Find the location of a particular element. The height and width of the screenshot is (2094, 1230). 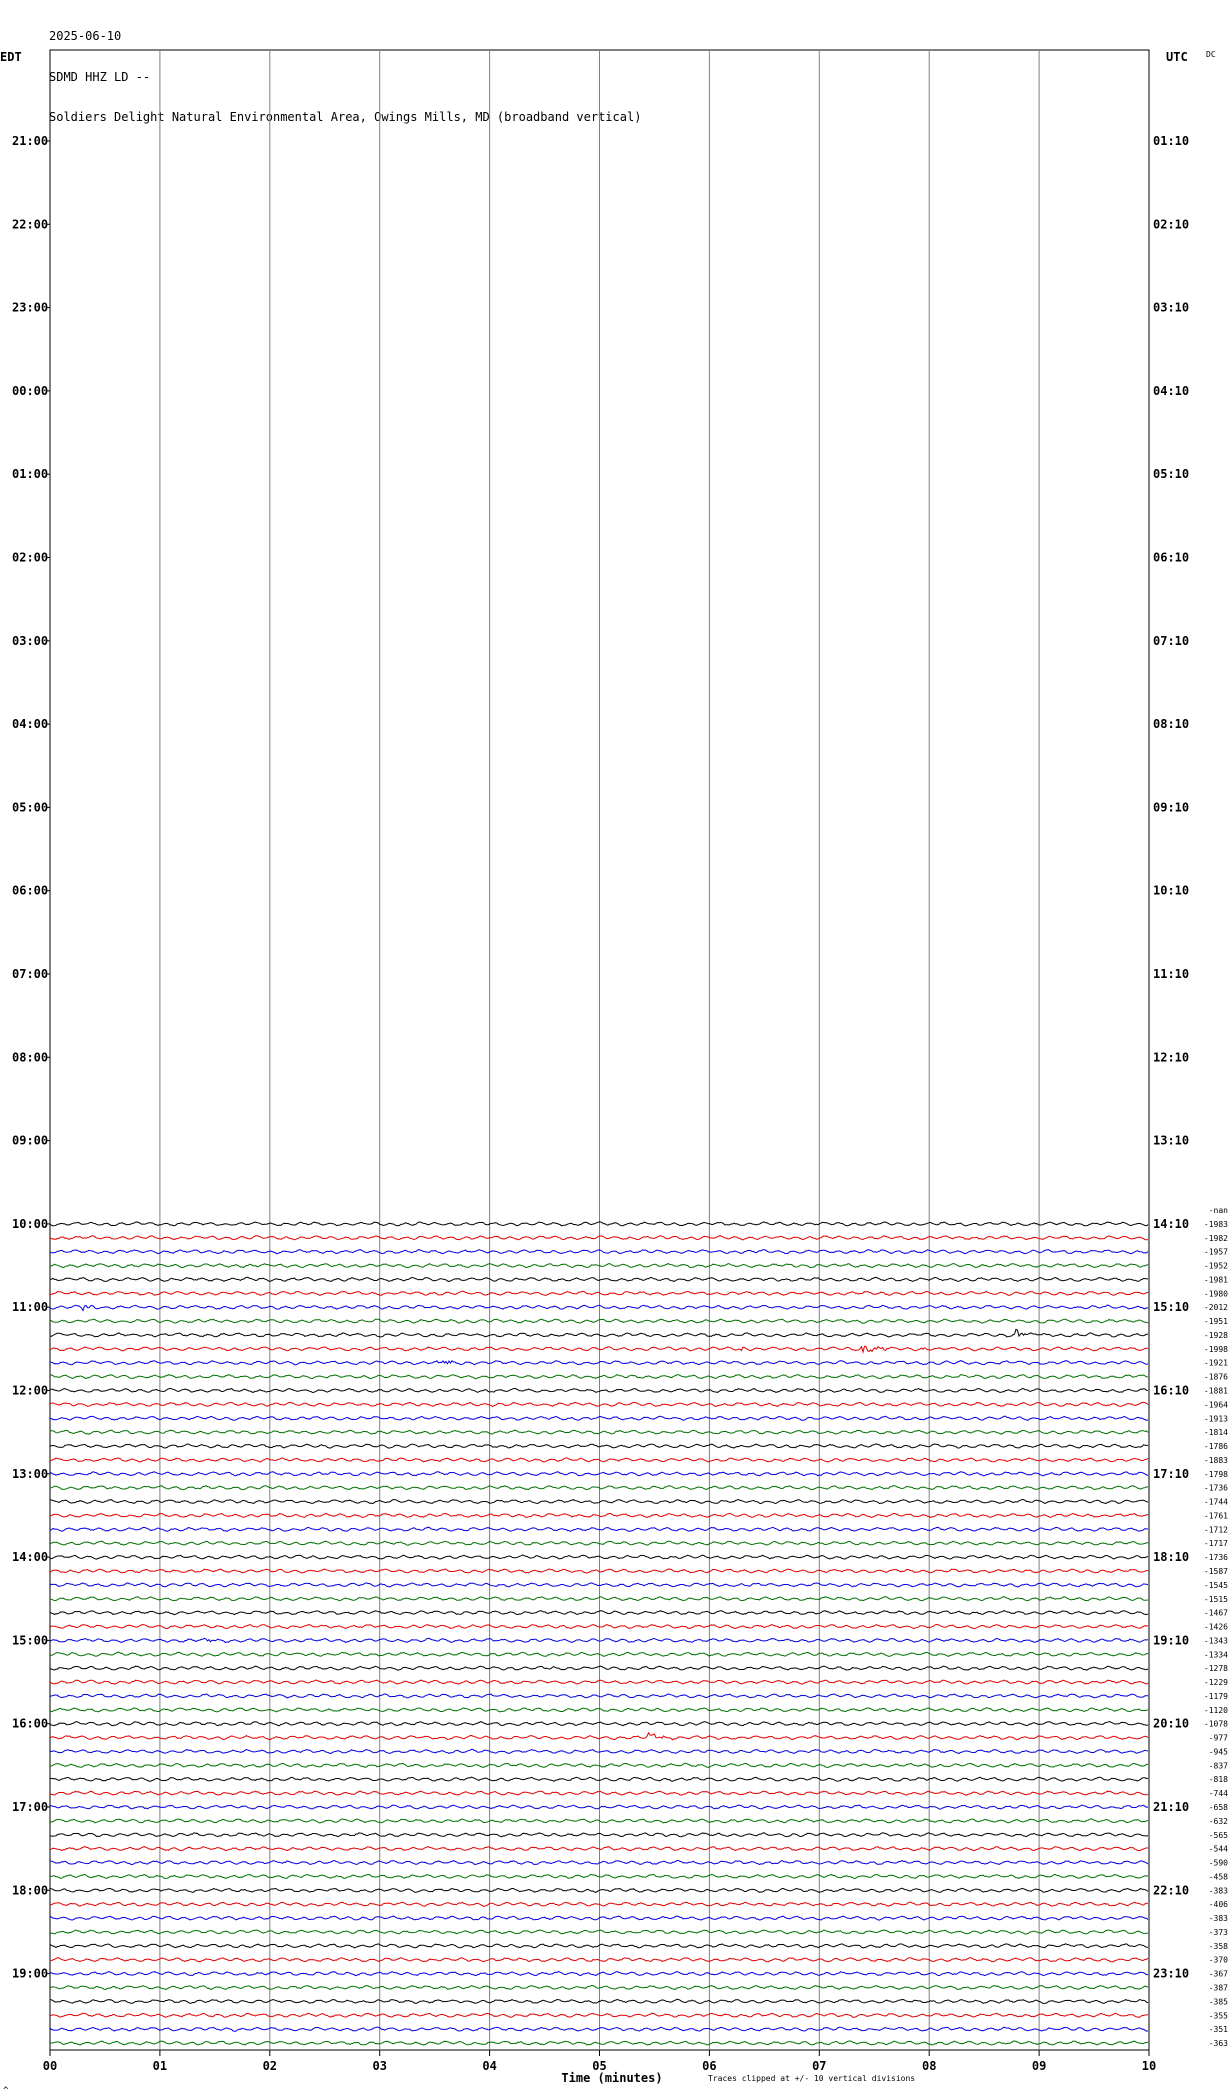

trace-offset-label: -1515 is located at coordinates (1216, 1599).